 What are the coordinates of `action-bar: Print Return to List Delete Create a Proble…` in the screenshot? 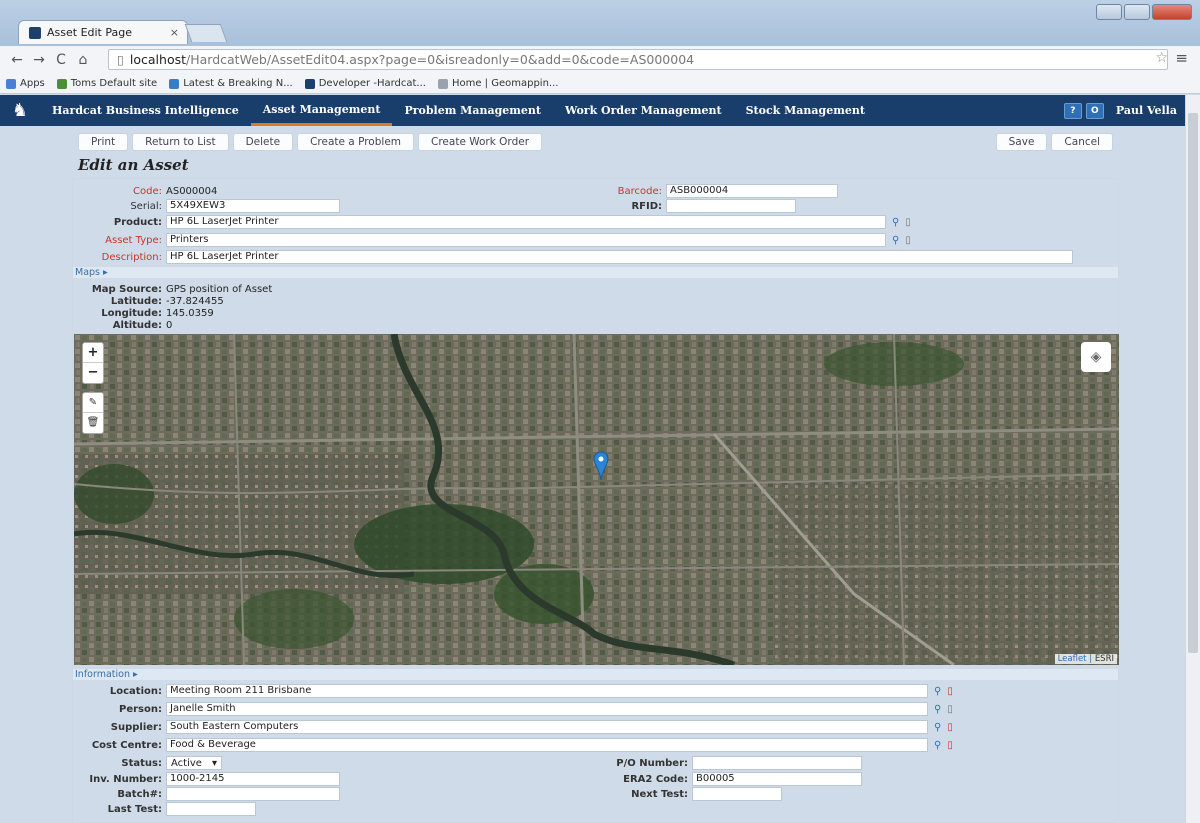 It's located at (312, 142).